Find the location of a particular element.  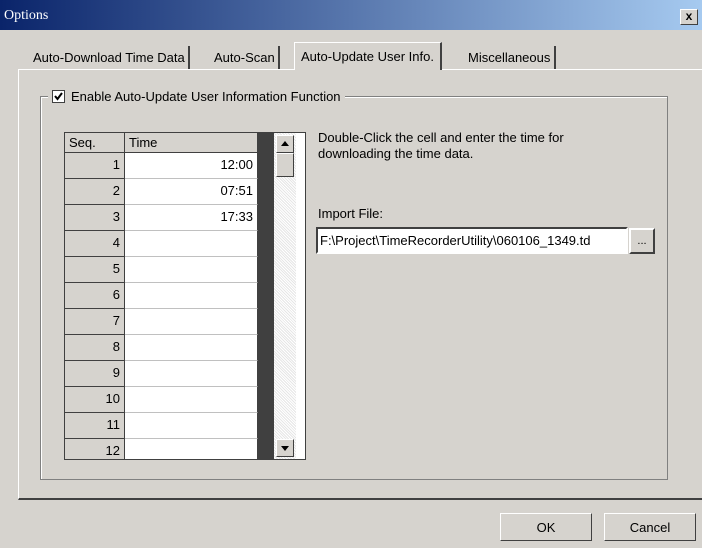

scroll-up-button is located at coordinates (285, 144).